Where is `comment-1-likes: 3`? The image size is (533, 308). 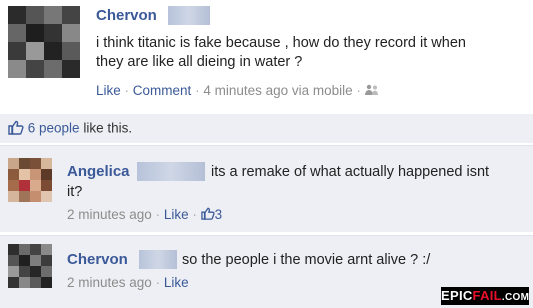 comment-1-likes: 3 is located at coordinates (211, 215).